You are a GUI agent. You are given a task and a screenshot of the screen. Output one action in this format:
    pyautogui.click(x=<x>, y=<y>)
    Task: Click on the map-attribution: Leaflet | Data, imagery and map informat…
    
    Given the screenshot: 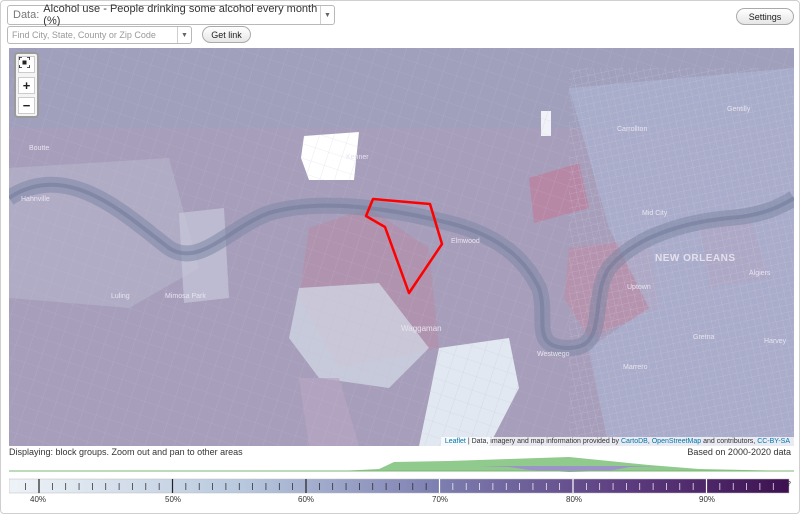 What is the action you would take?
    pyautogui.click(x=617, y=441)
    